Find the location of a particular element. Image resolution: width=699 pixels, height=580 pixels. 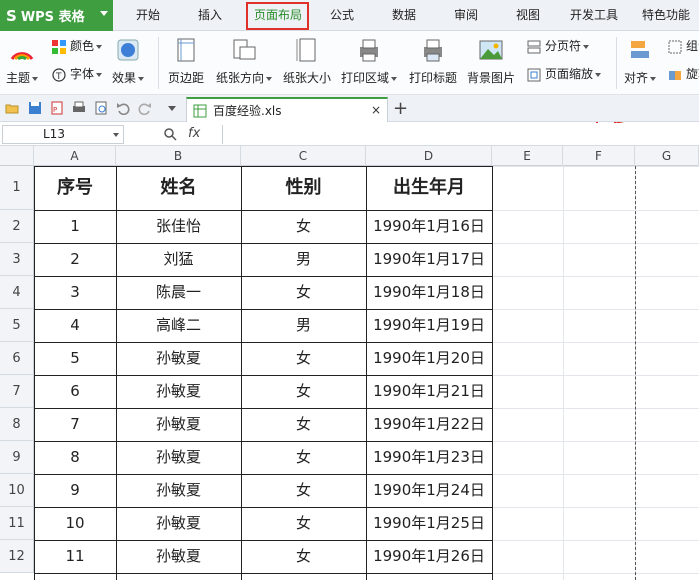

select-all-corner is located at coordinates (17, 156).